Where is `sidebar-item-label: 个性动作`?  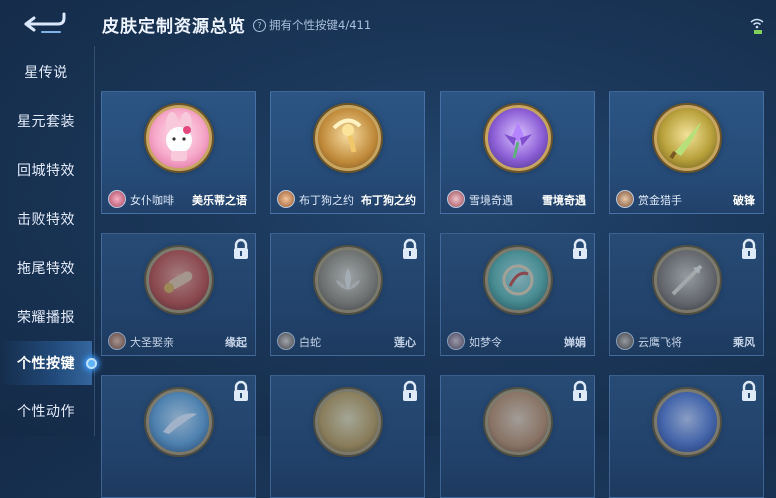
sidebar-item-label: 个性动作 is located at coordinates (46, 412).